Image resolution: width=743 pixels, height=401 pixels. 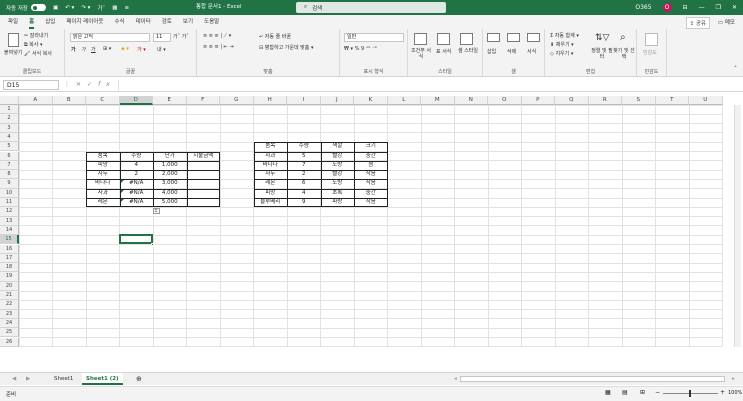 I want to click on table2-cell: 피망, so click(x=271, y=193).